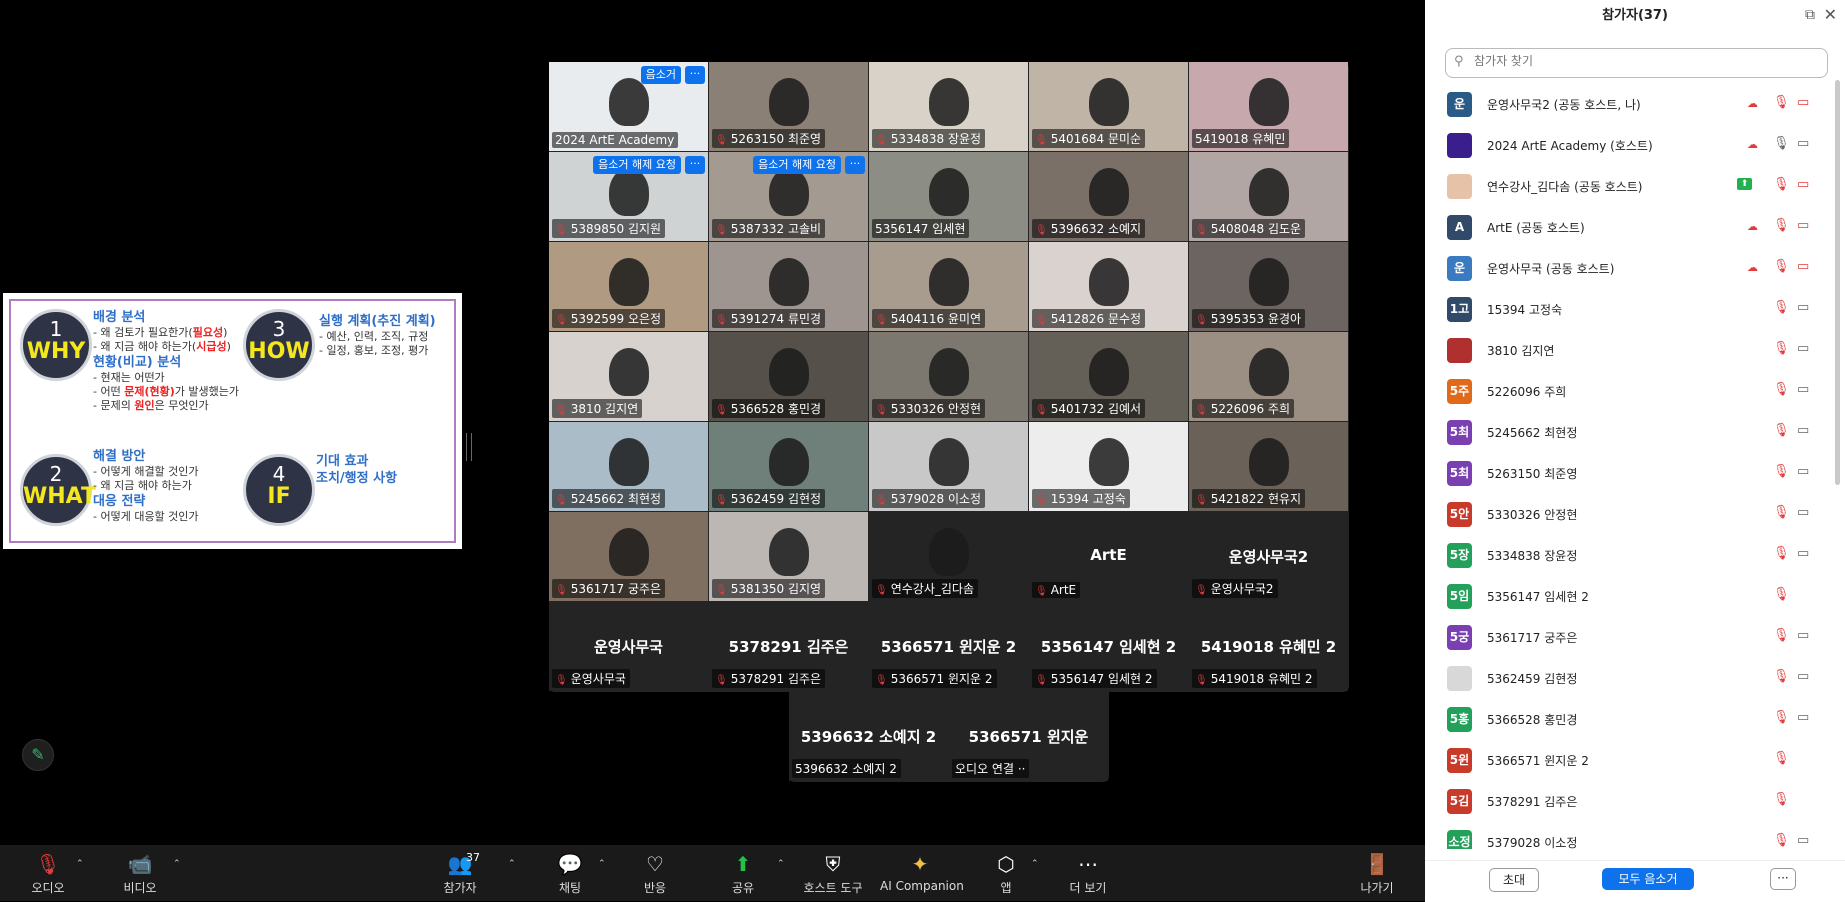  I want to click on participant-row: 5홍 5366528 홍민경 🎙 ▭, so click(1625, 719).